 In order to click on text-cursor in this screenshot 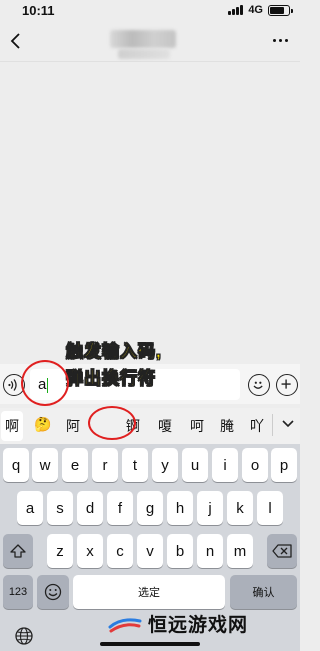, I will do `click(48, 385)`.